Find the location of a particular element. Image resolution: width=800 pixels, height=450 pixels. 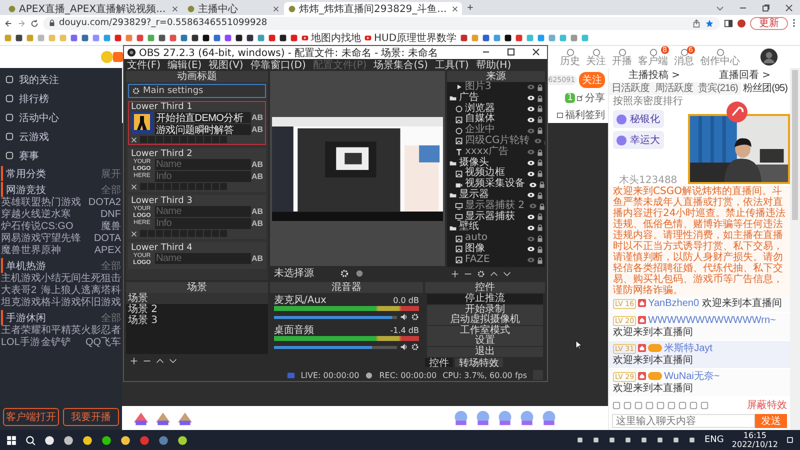

category-link: 小结无间 is located at coordinates (61, 279).